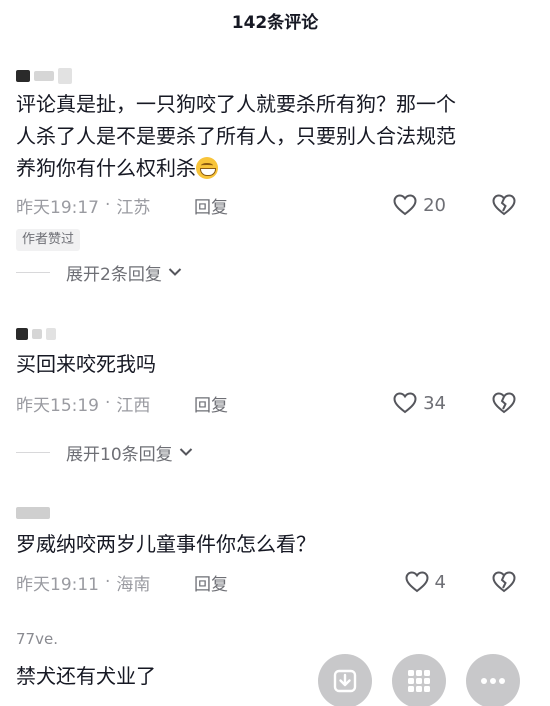  I want to click on like-button: 4, so click(425, 582).